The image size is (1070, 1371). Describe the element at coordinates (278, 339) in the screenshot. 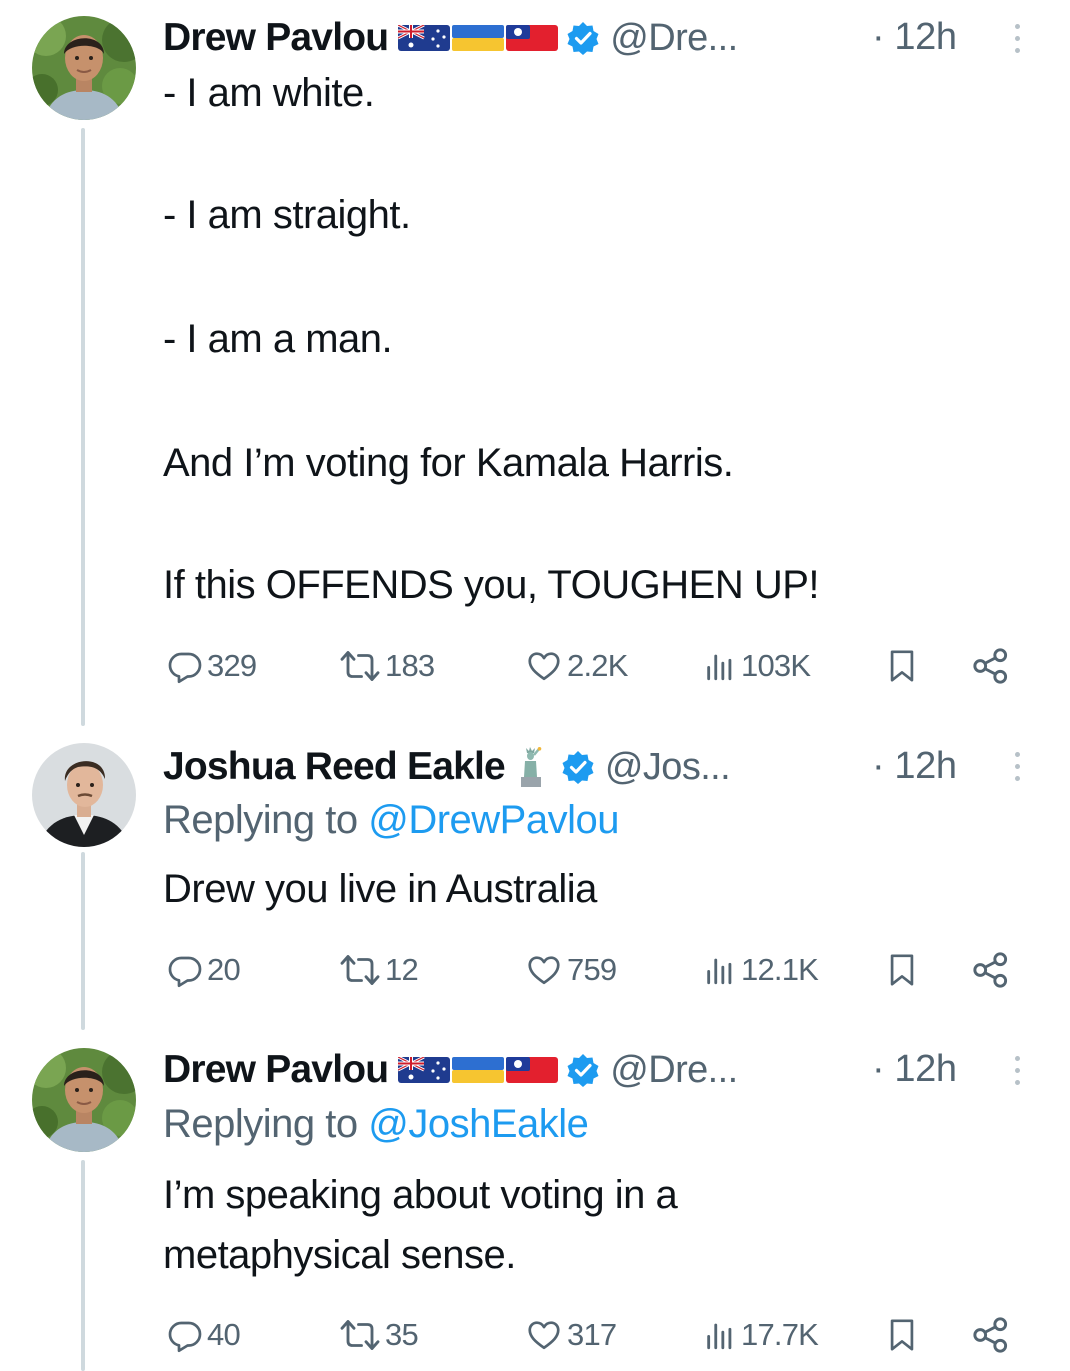

I see `tweet-text-line: - I am a man.` at that location.